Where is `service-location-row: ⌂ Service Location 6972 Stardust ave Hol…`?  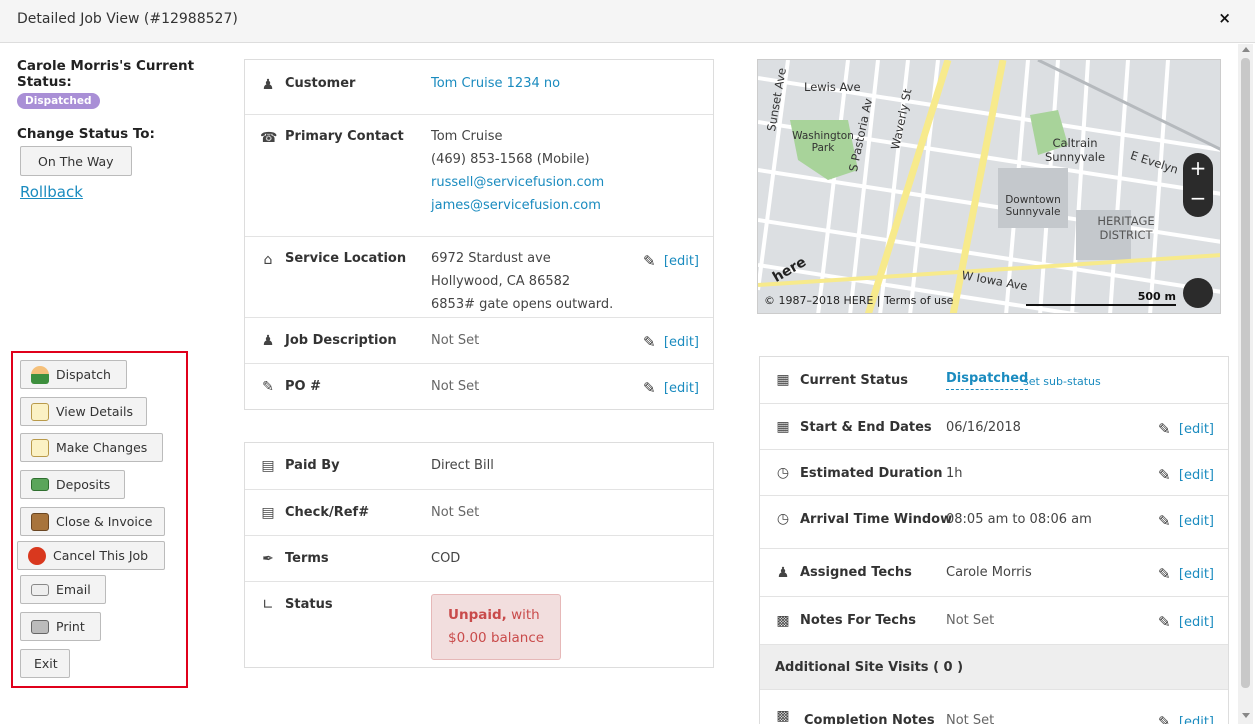
service-location-row: ⌂ Service Location 6972 Stardust ave Hol… is located at coordinates (479, 276).